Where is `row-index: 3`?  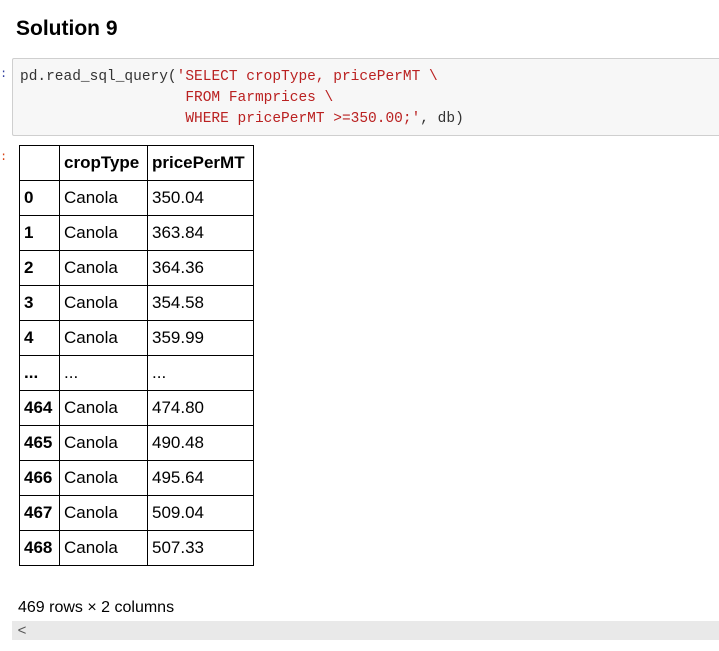
row-index: 3 is located at coordinates (39, 303).